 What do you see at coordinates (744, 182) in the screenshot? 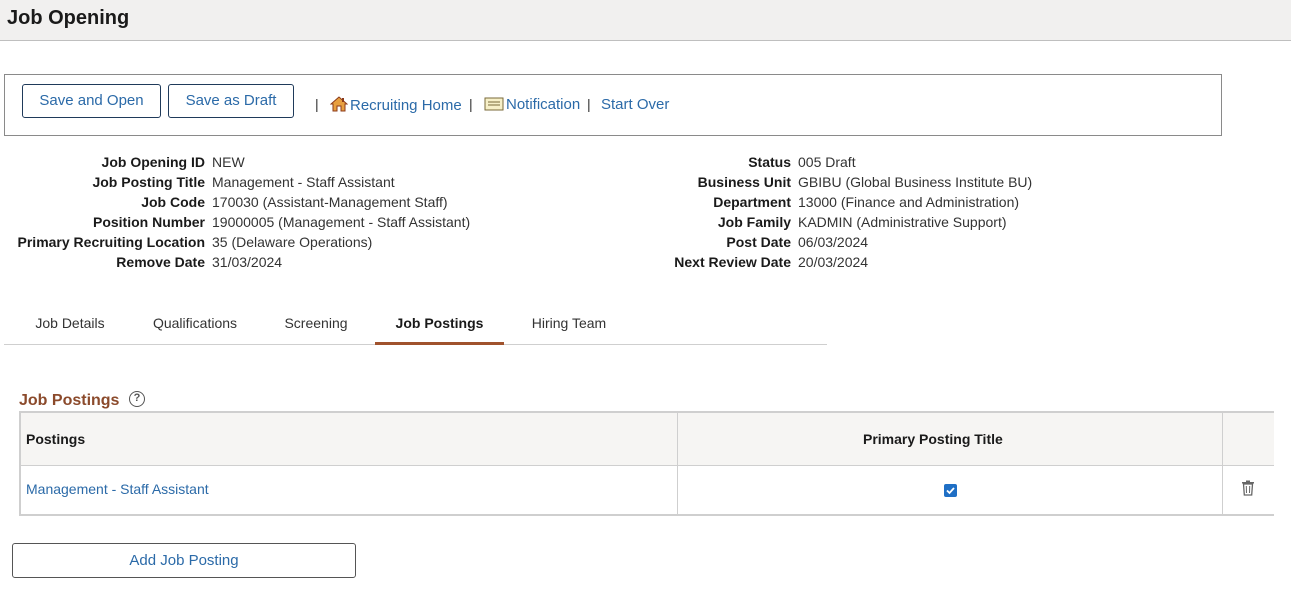
I see `field-label: Business Unit` at bounding box center [744, 182].